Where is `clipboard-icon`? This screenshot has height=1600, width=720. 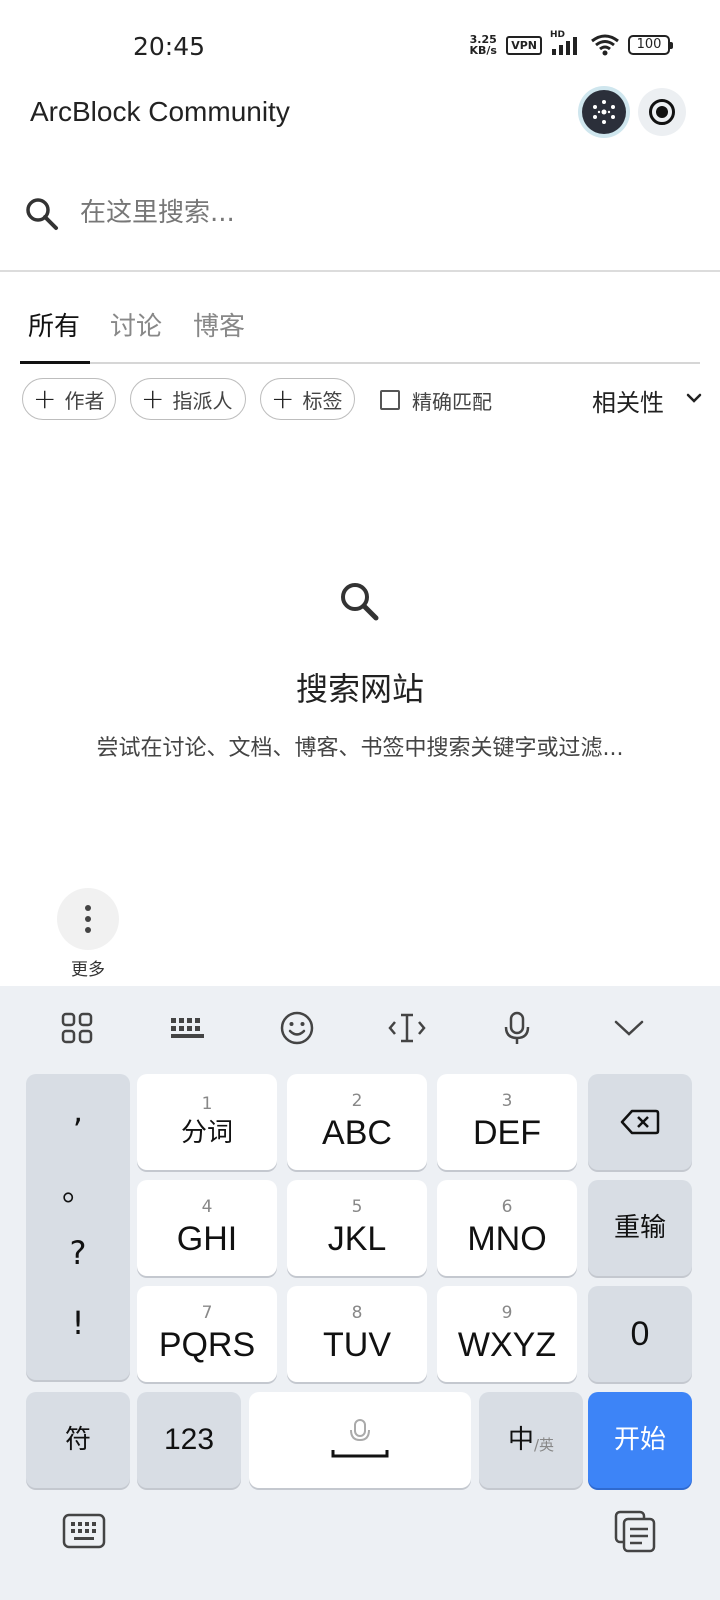 clipboard-icon is located at coordinates (635, 1531).